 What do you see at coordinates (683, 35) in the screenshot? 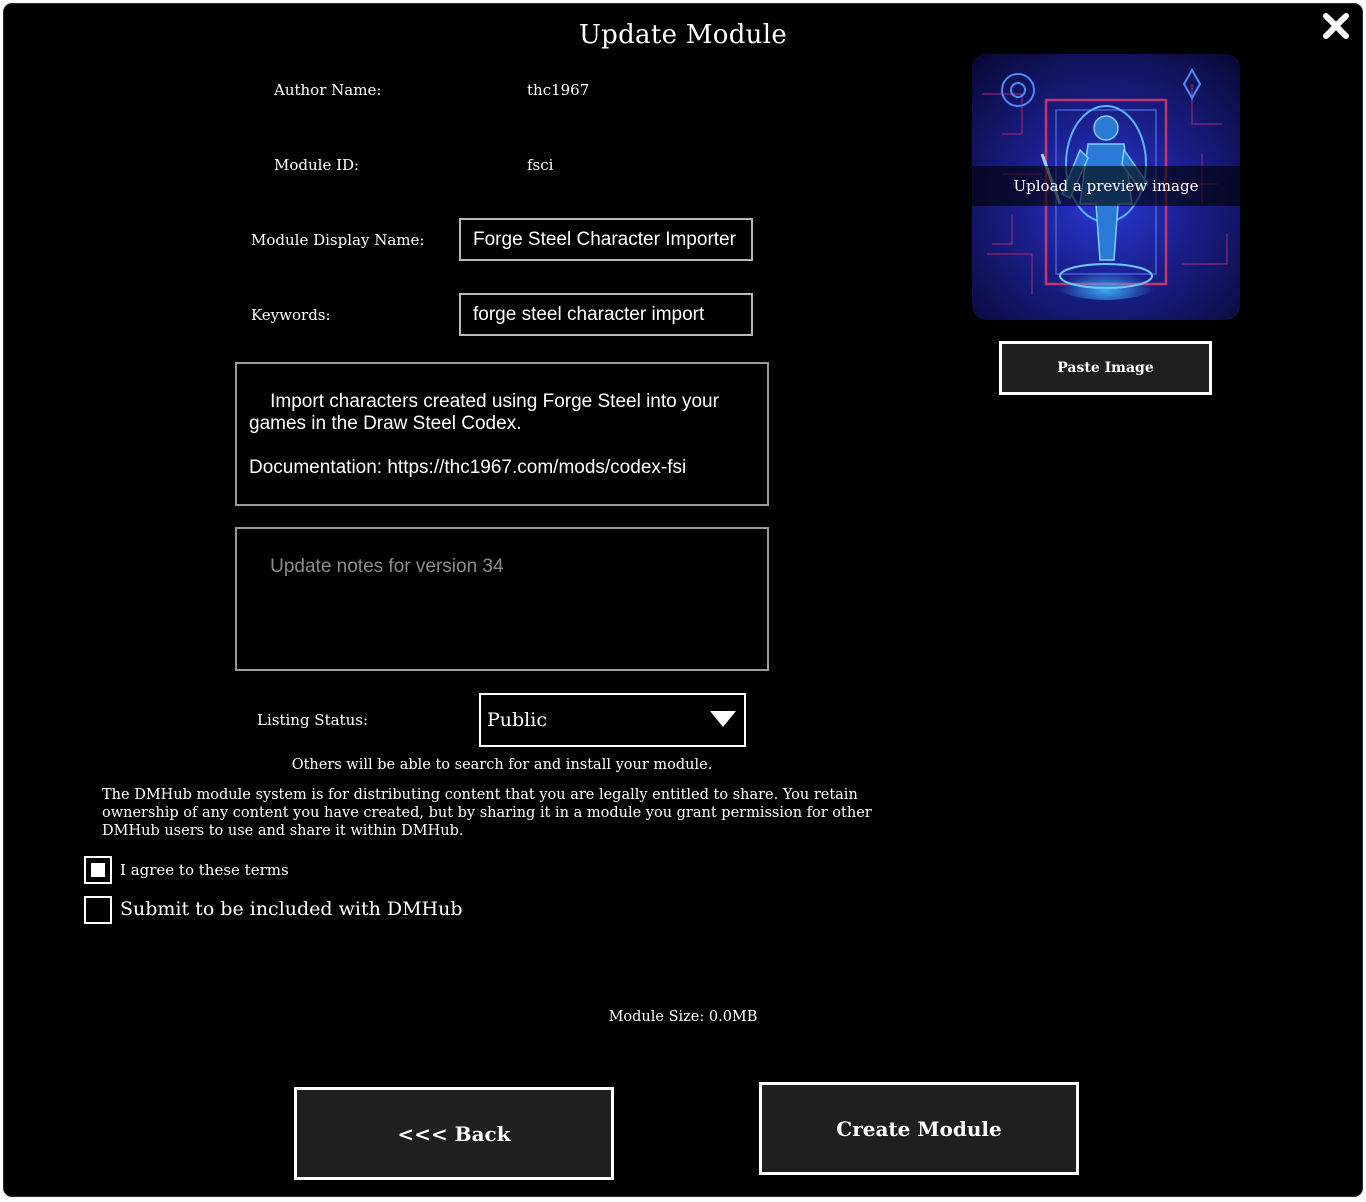
I see `dialog-title: Update Module` at bounding box center [683, 35].